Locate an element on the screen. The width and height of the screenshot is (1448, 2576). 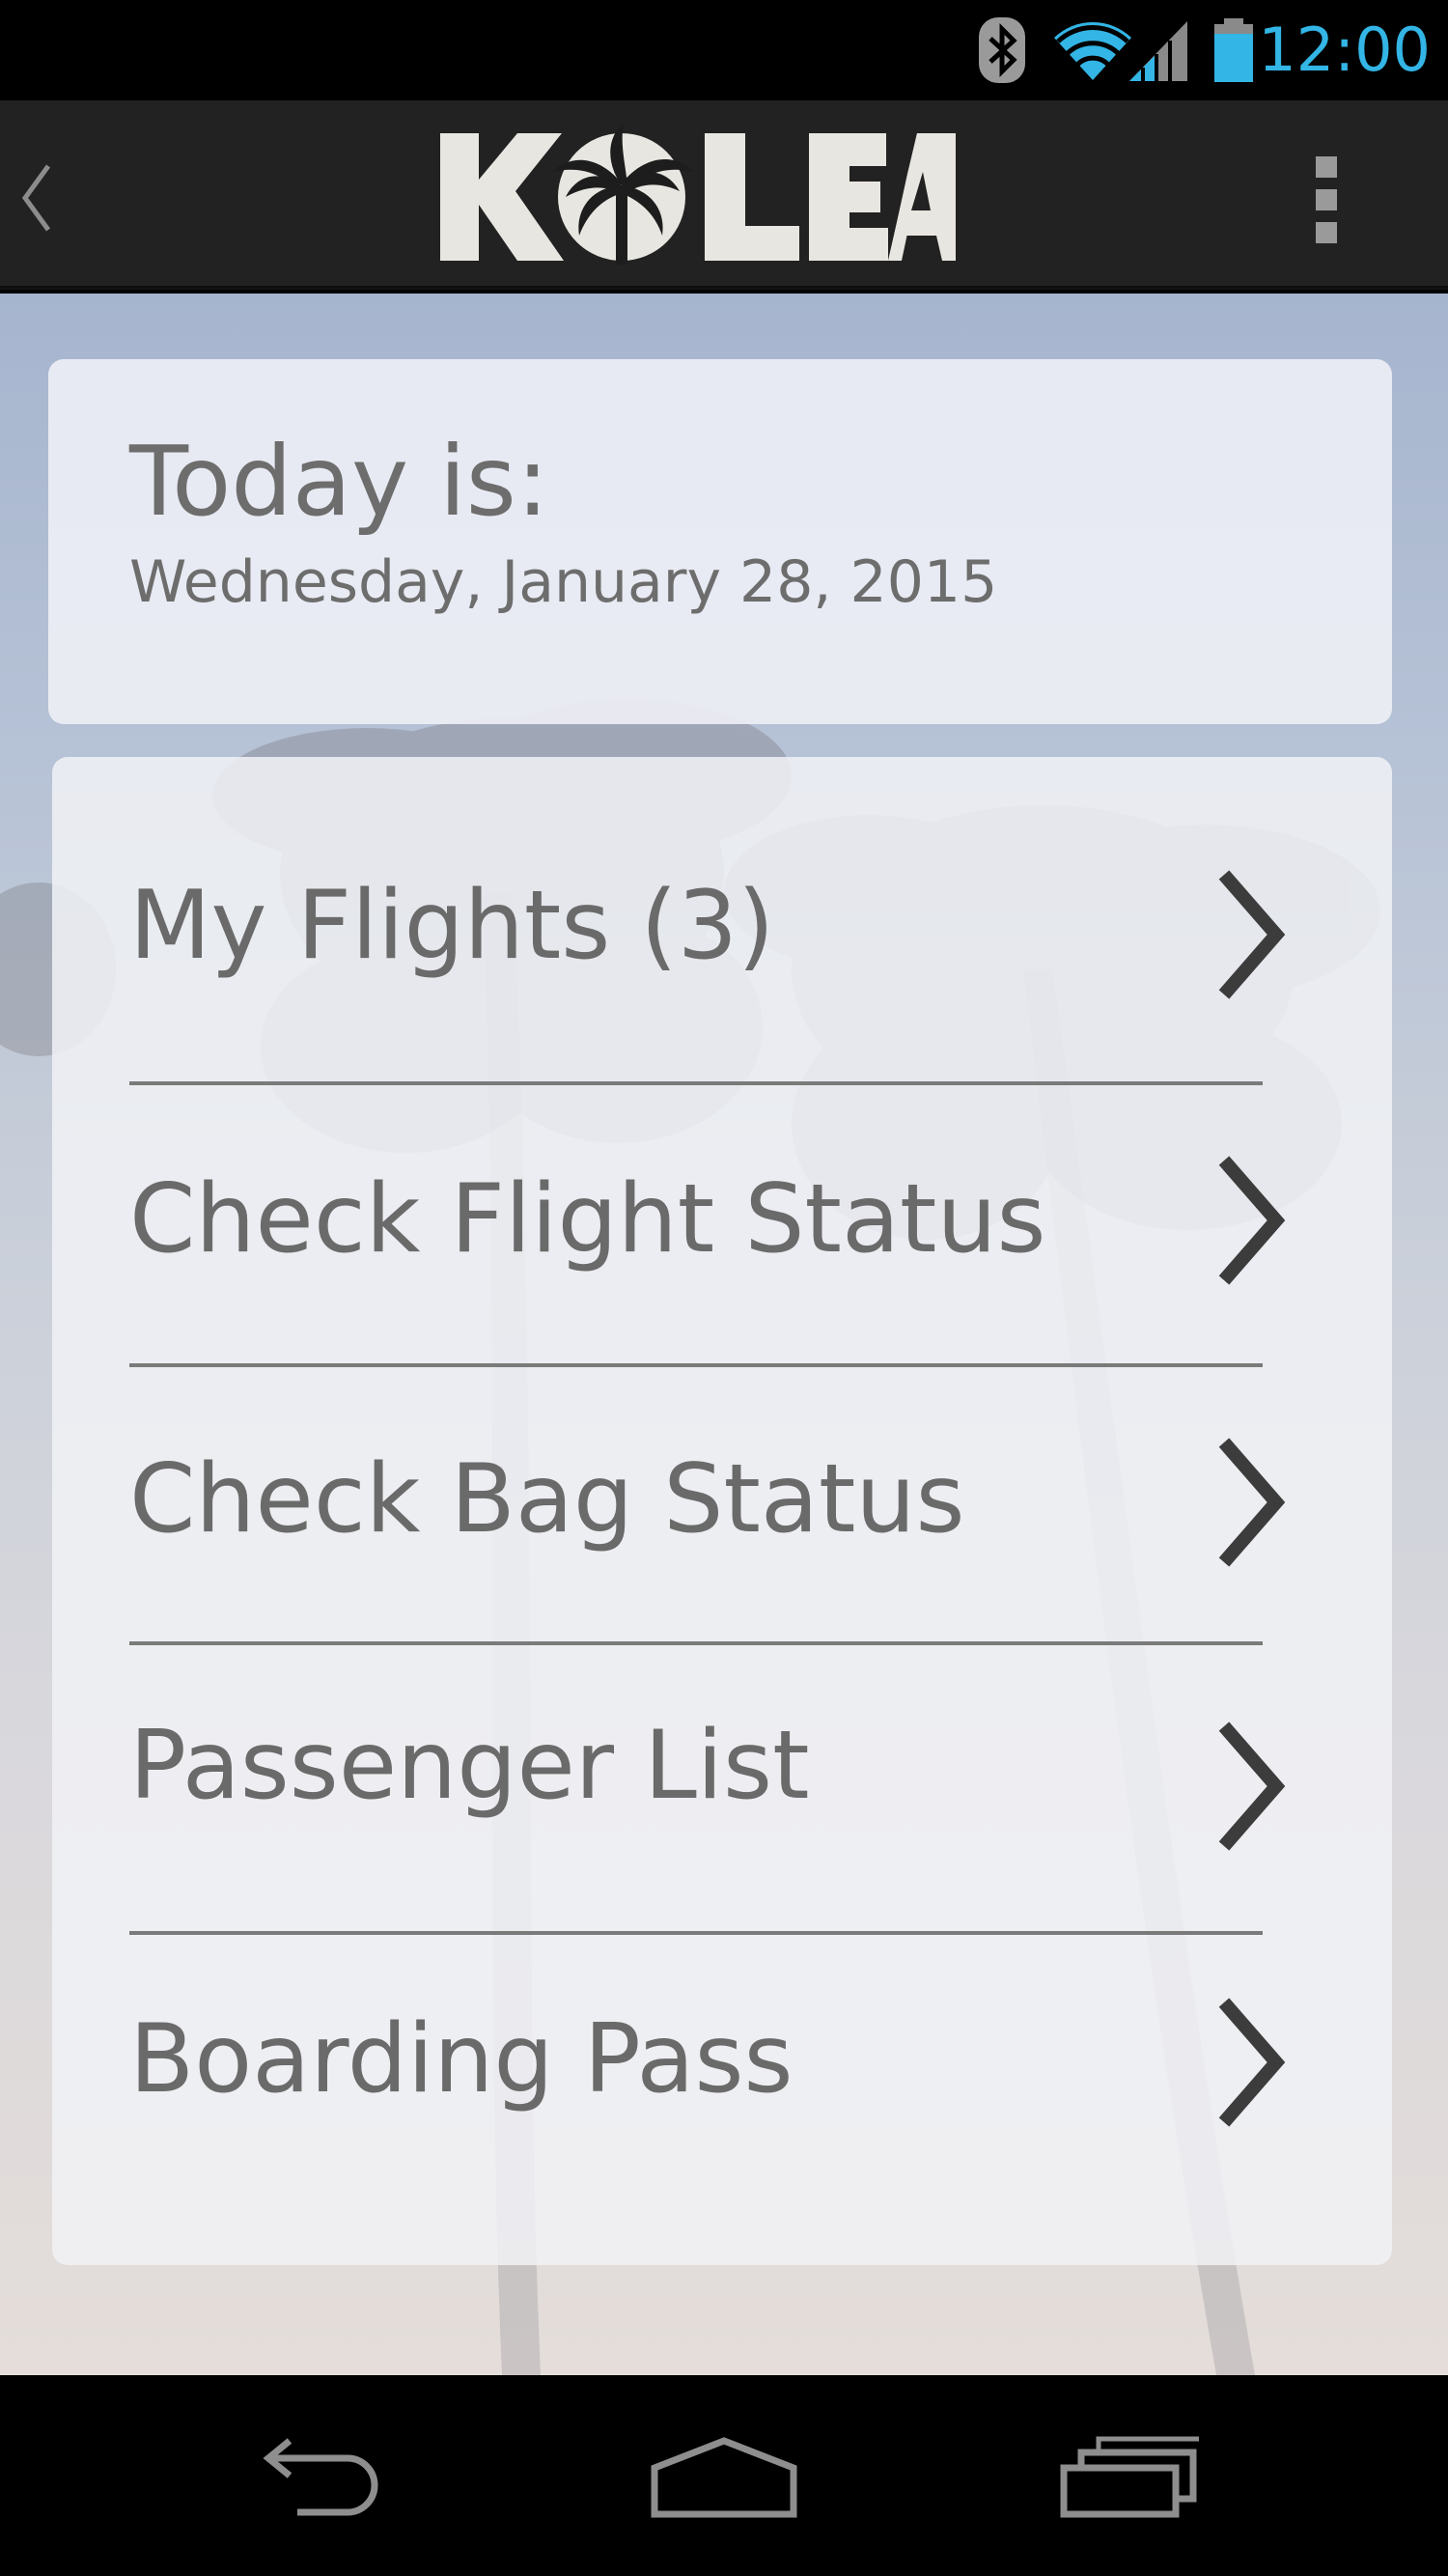
menu-item-label: My Flights (3) is located at coordinates (452, 926).